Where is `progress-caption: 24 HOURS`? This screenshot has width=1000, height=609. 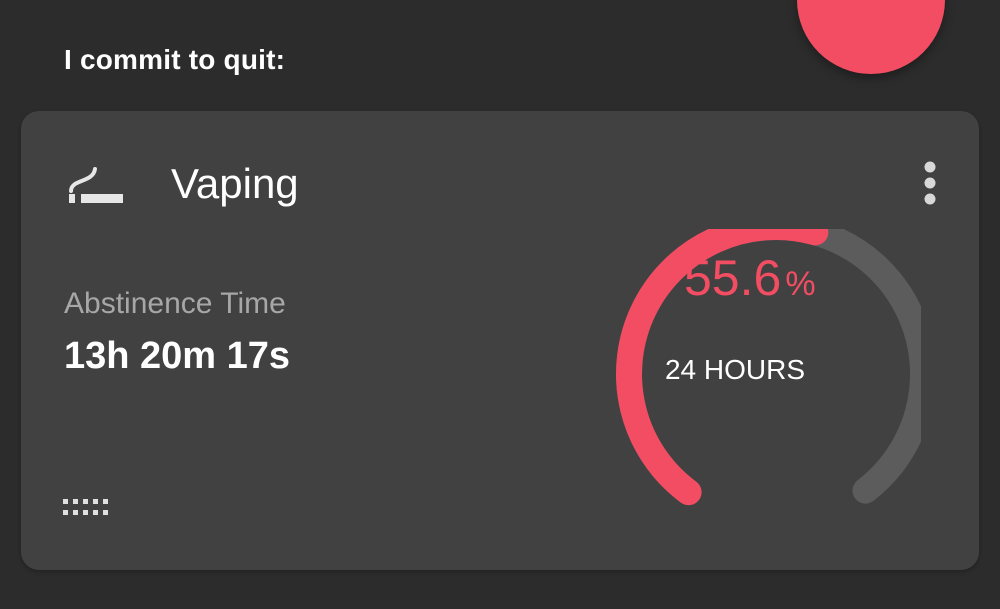 progress-caption: 24 HOURS is located at coordinates (735, 369).